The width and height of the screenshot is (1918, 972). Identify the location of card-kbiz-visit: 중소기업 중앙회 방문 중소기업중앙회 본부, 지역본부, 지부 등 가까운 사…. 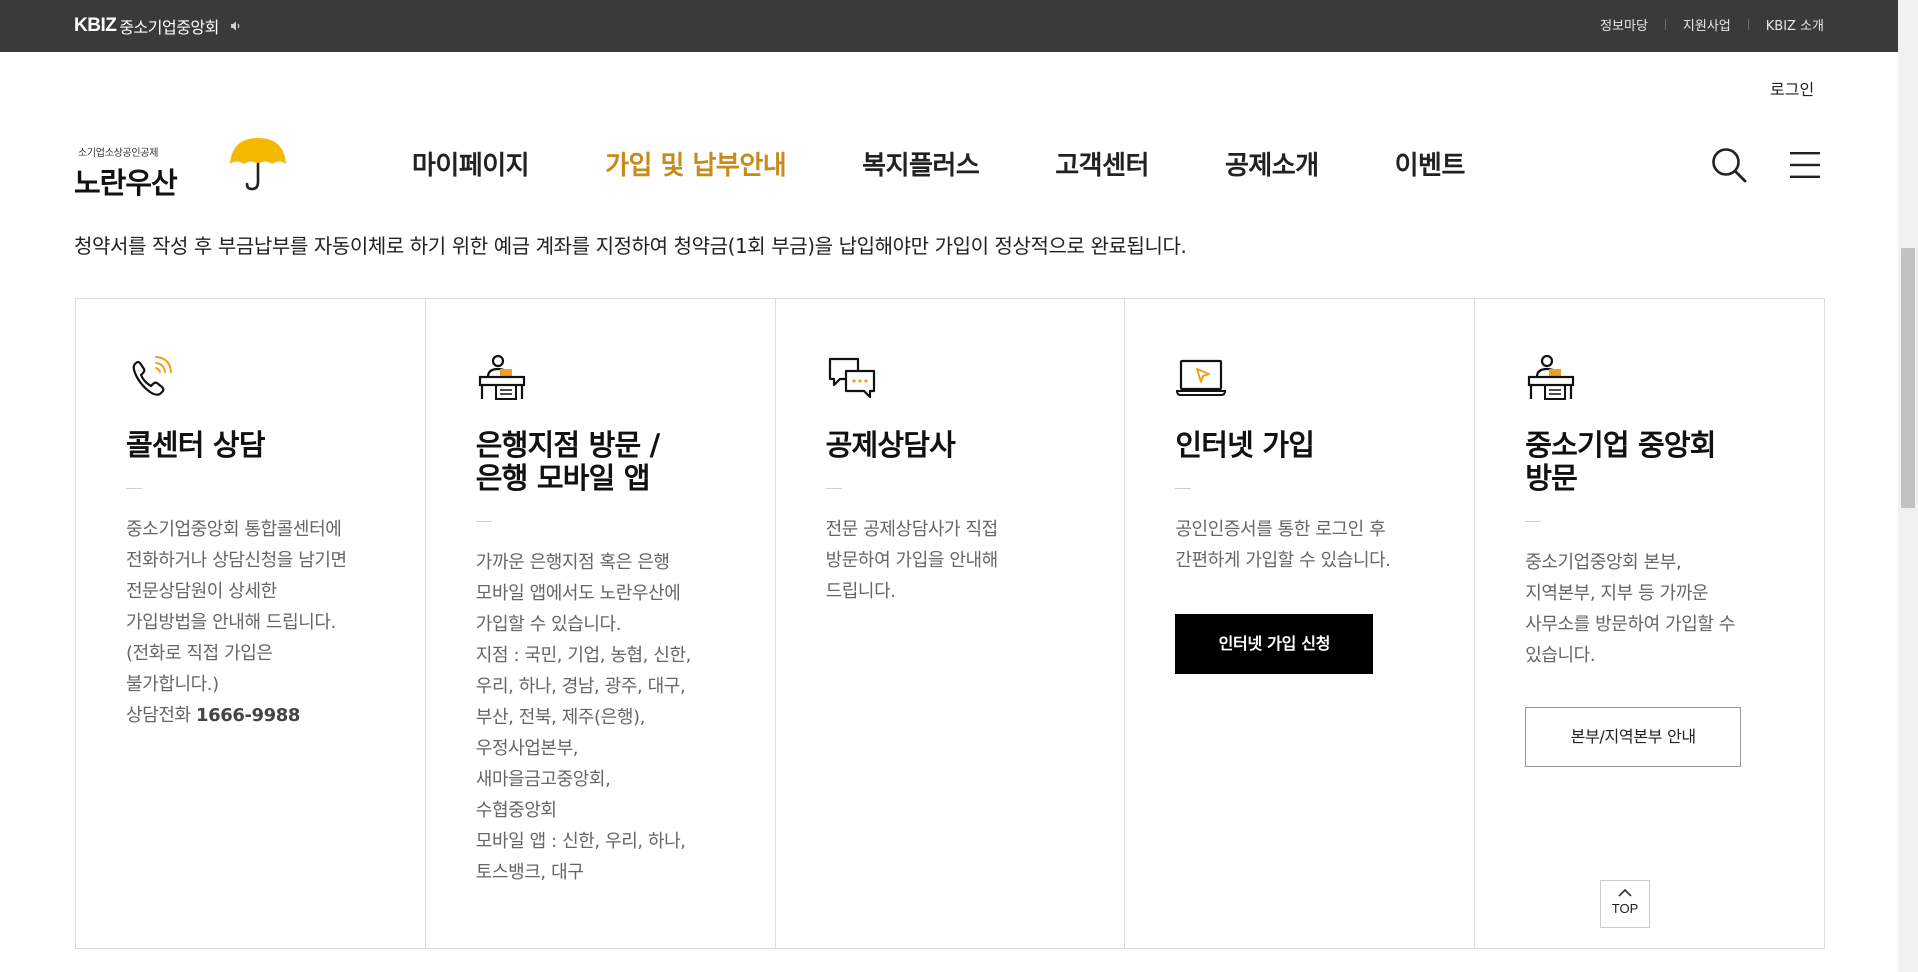
(1649, 623).